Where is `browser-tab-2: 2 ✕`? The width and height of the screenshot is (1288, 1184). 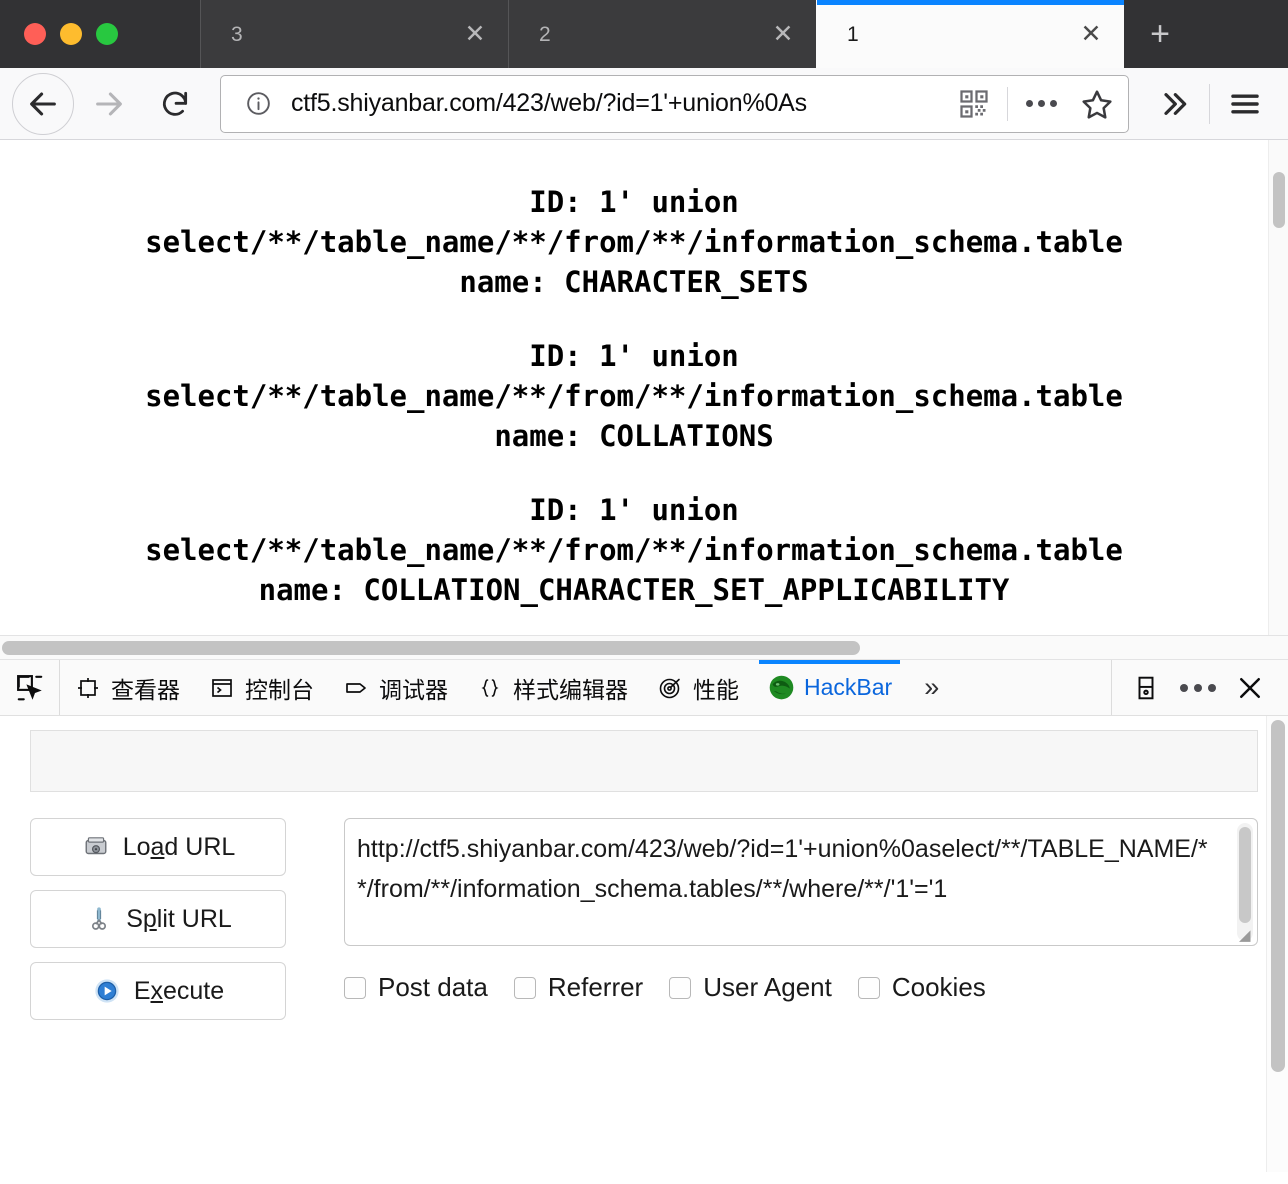
browser-tab-2: 2 ✕ is located at coordinates (662, 34).